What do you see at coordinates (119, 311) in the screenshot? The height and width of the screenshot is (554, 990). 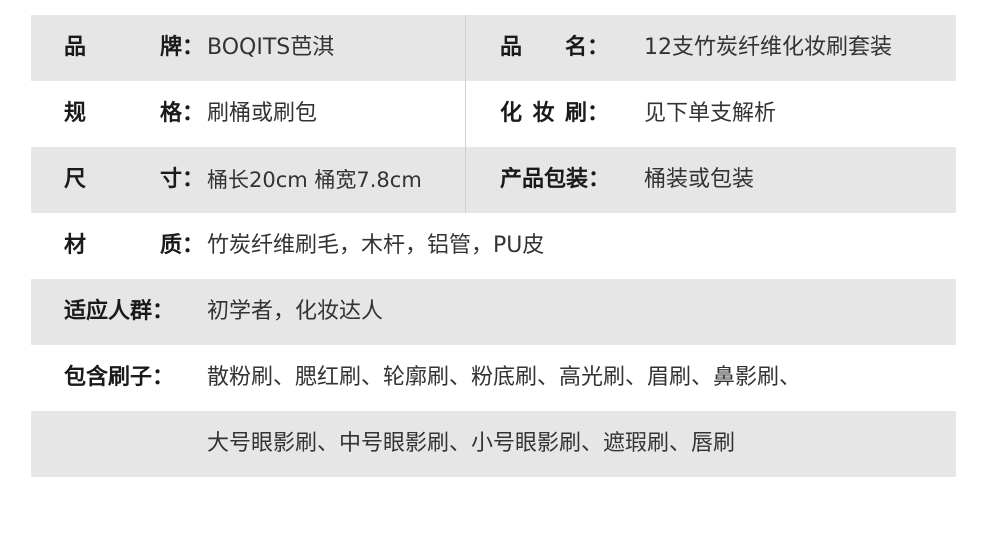 I see `audience-label: 适应人群：` at bounding box center [119, 311].